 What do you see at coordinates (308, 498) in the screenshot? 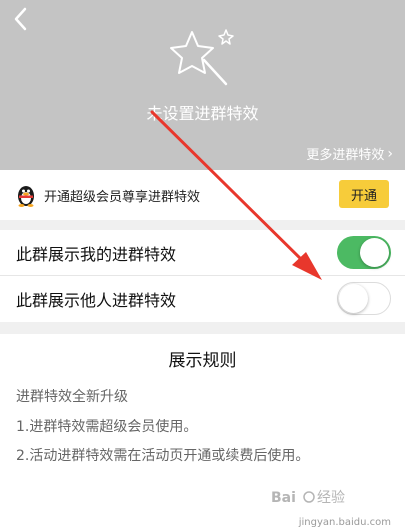
I see `baidu-watermark-logo: Bai 经验` at bounding box center [308, 498].